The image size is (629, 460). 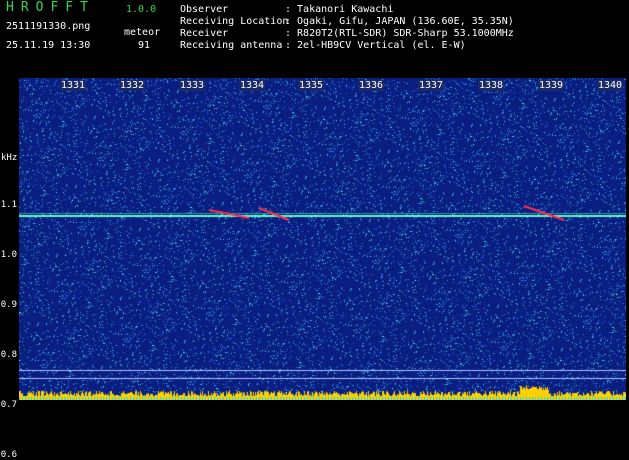 I want to click on y-tick-label: 0.6, so click(x=8, y=455).